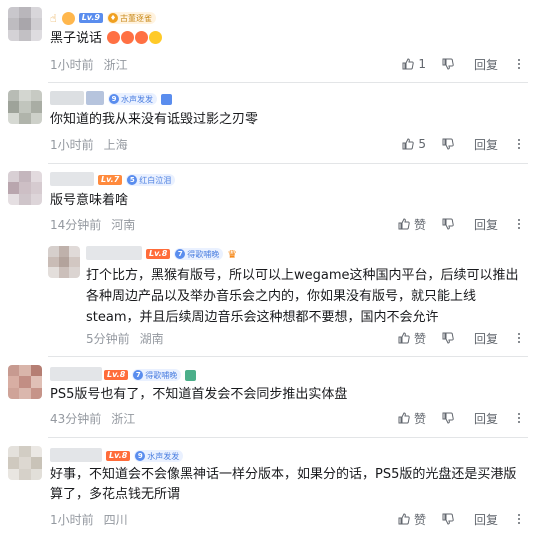 This screenshot has height=538, width=550. Describe the element at coordinates (115, 519) in the screenshot. I see `location: 四川` at that location.